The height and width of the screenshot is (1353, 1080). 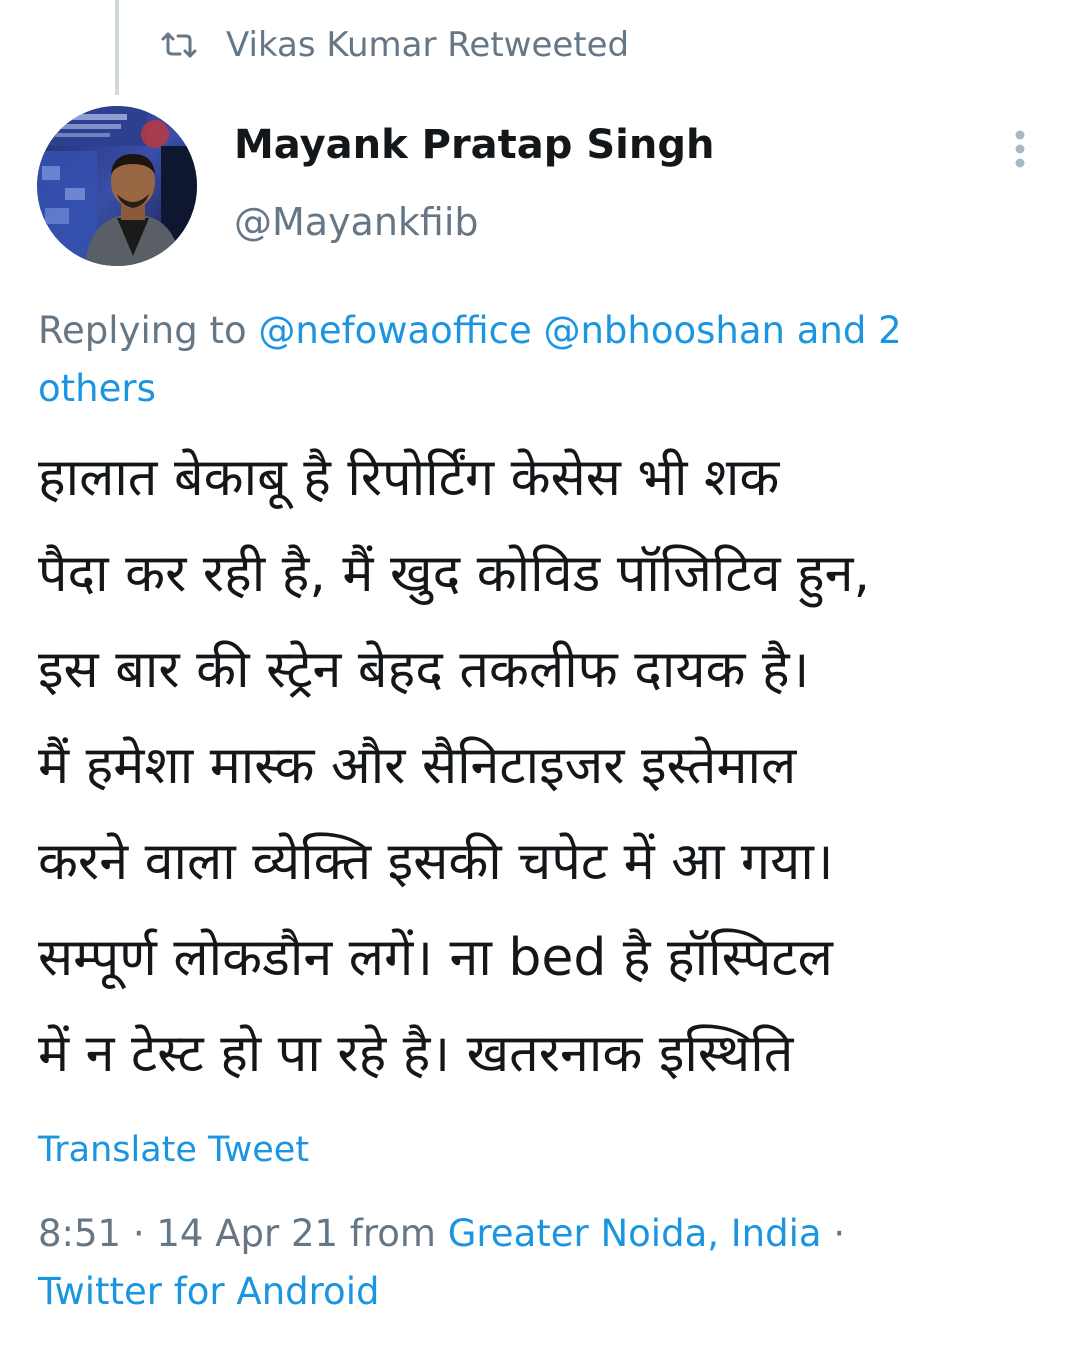 What do you see at coordinates (208, 1291) in the screenshot?
I see `source-link: Twitter for Android` at bounding box center [208, 1291].